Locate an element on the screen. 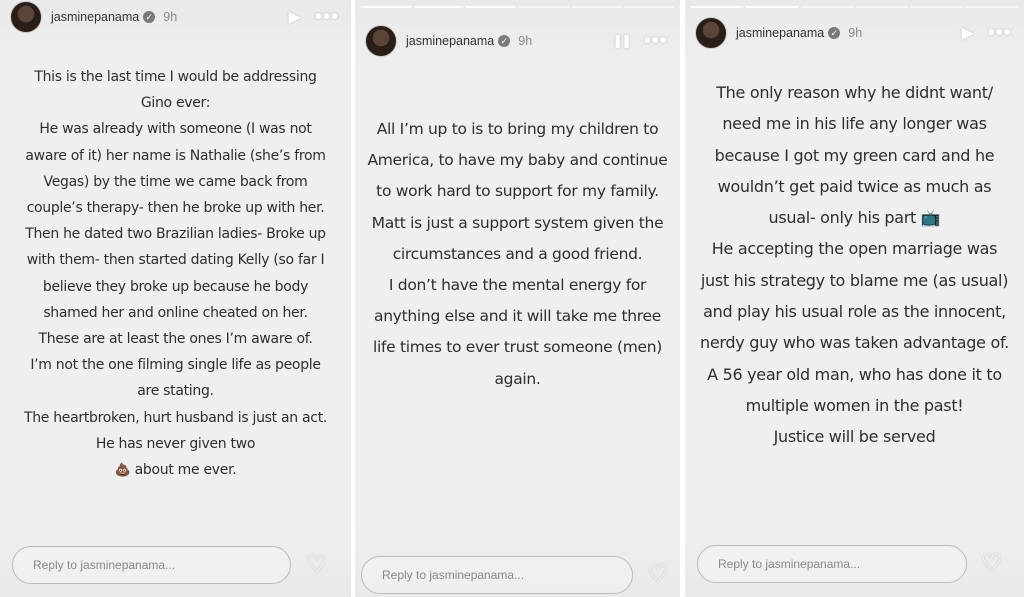 The width and height of the screenshot is (1024, 597). story-header: jasminepanama ✓ 9h ❚❚ ••• is located at coordinates (516, 41).